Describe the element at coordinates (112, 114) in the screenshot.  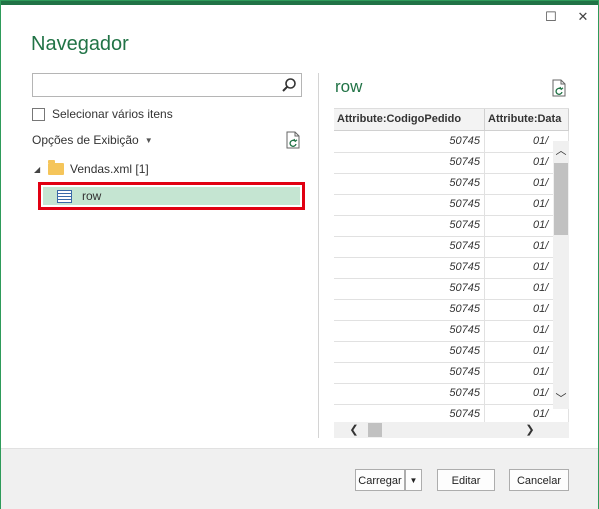
I see `multi-select-label: Selecionar vários itens` at that location.